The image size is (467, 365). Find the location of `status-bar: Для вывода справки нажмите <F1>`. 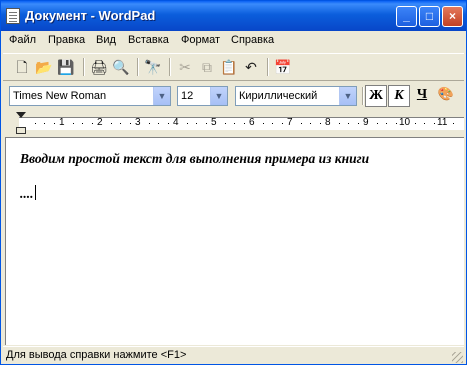

status-bar: Для вывода справки нажмите <F1> is located at coordinates (233, 355).